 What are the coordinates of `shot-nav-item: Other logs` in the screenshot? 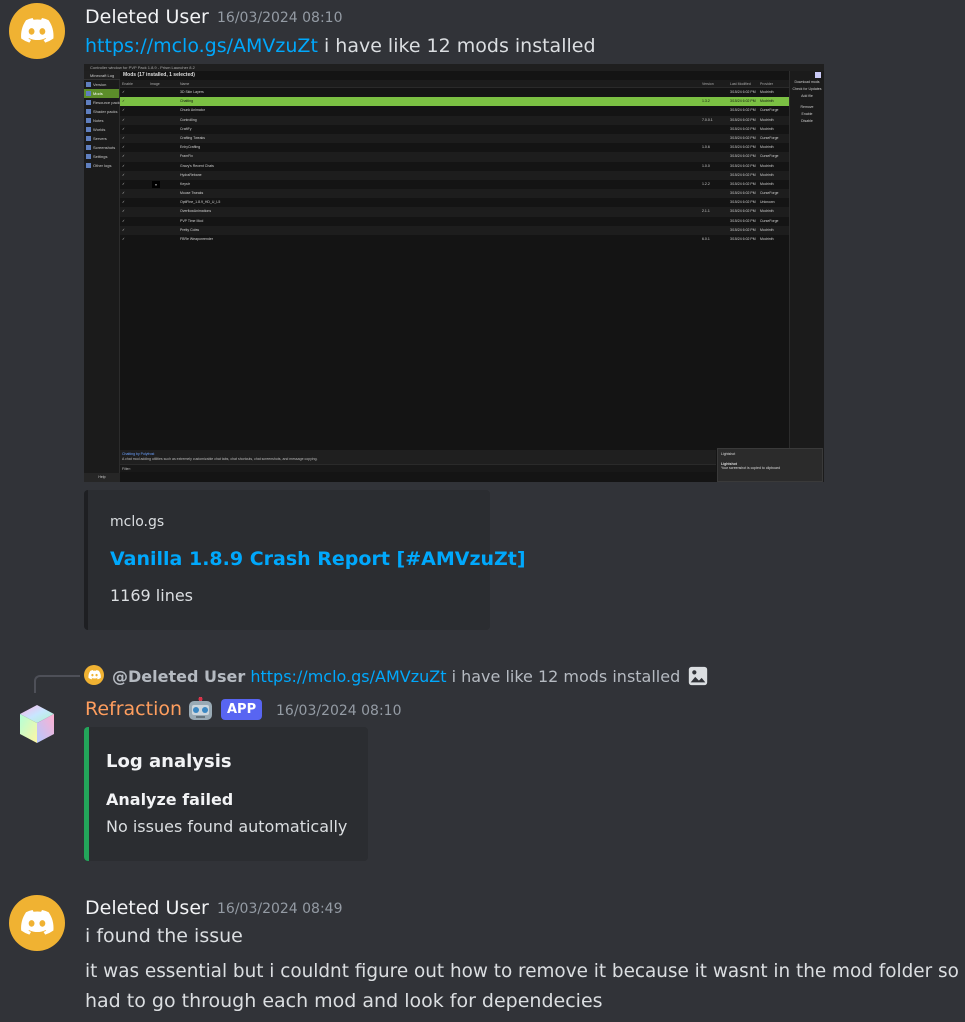 It's located at (101, 165).